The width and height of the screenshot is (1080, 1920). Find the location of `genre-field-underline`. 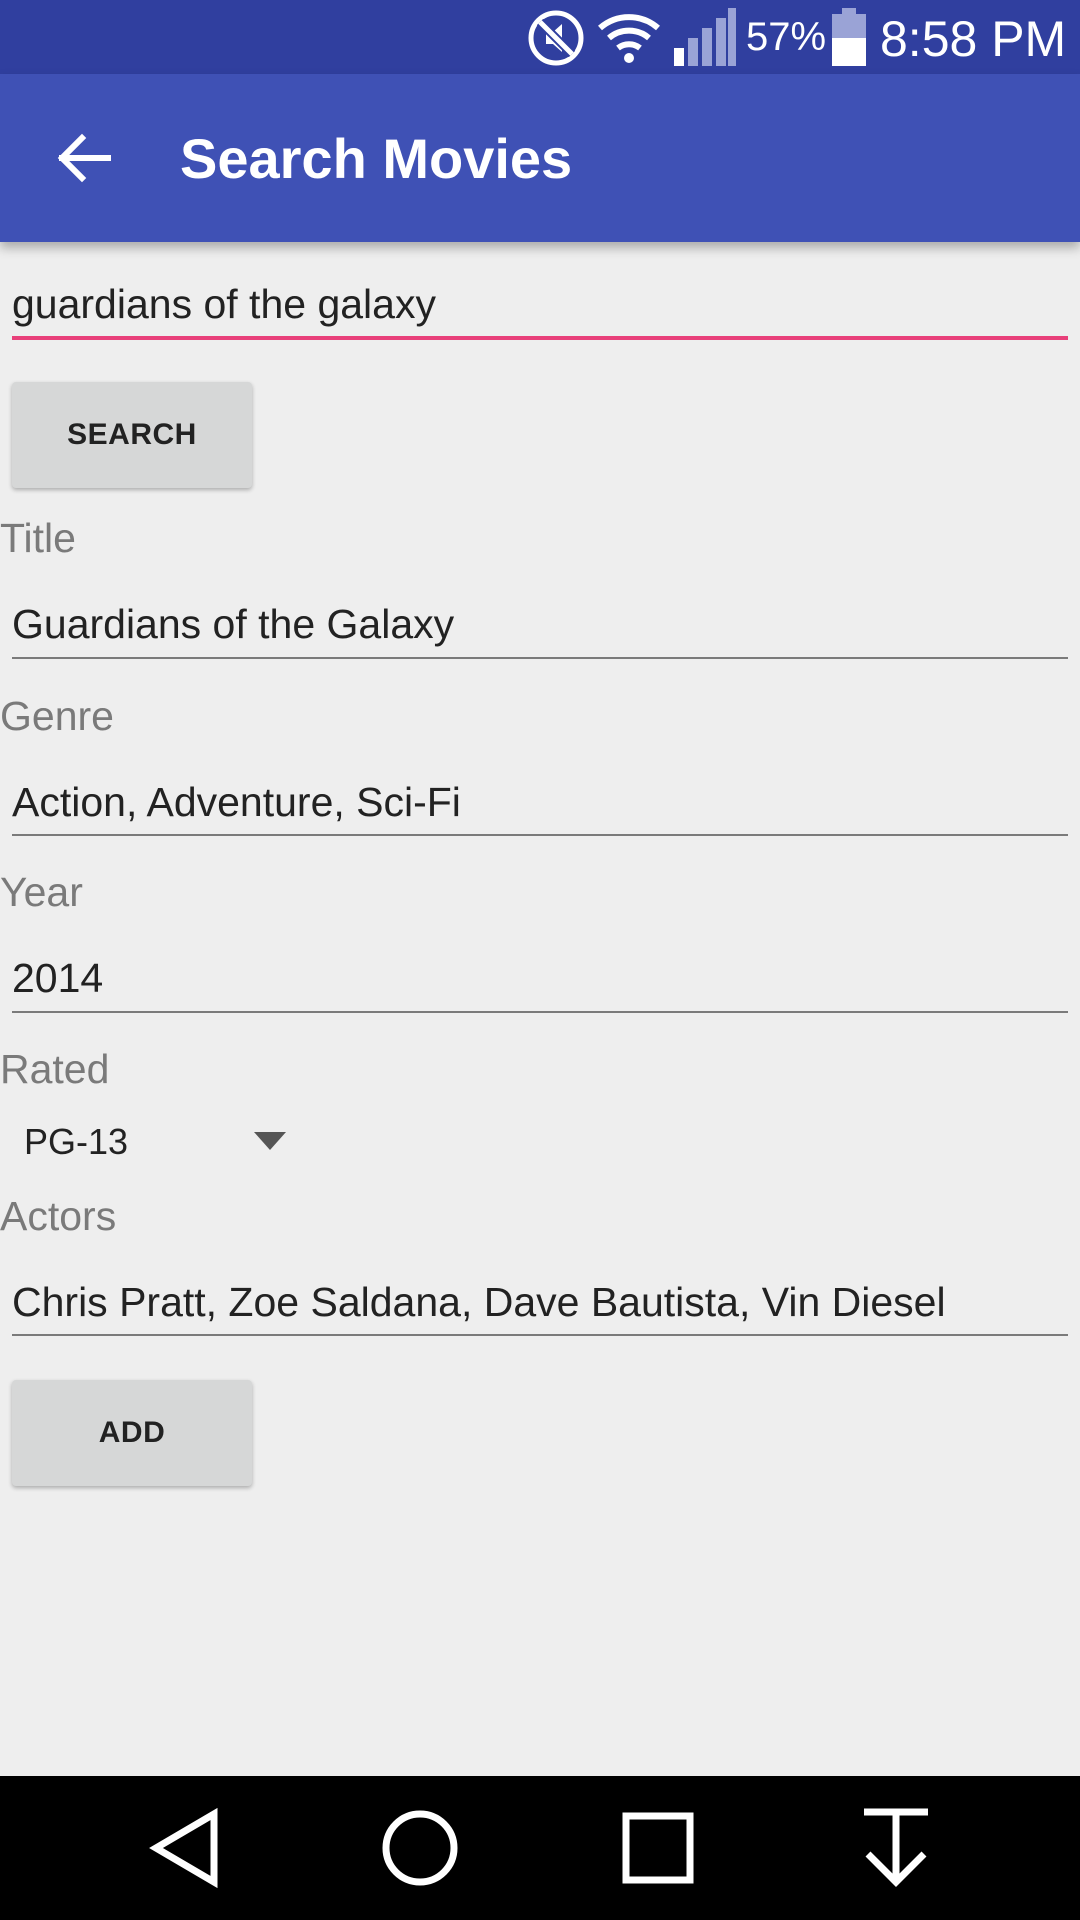

genre-field-underline is located at coordinates (540, 835).